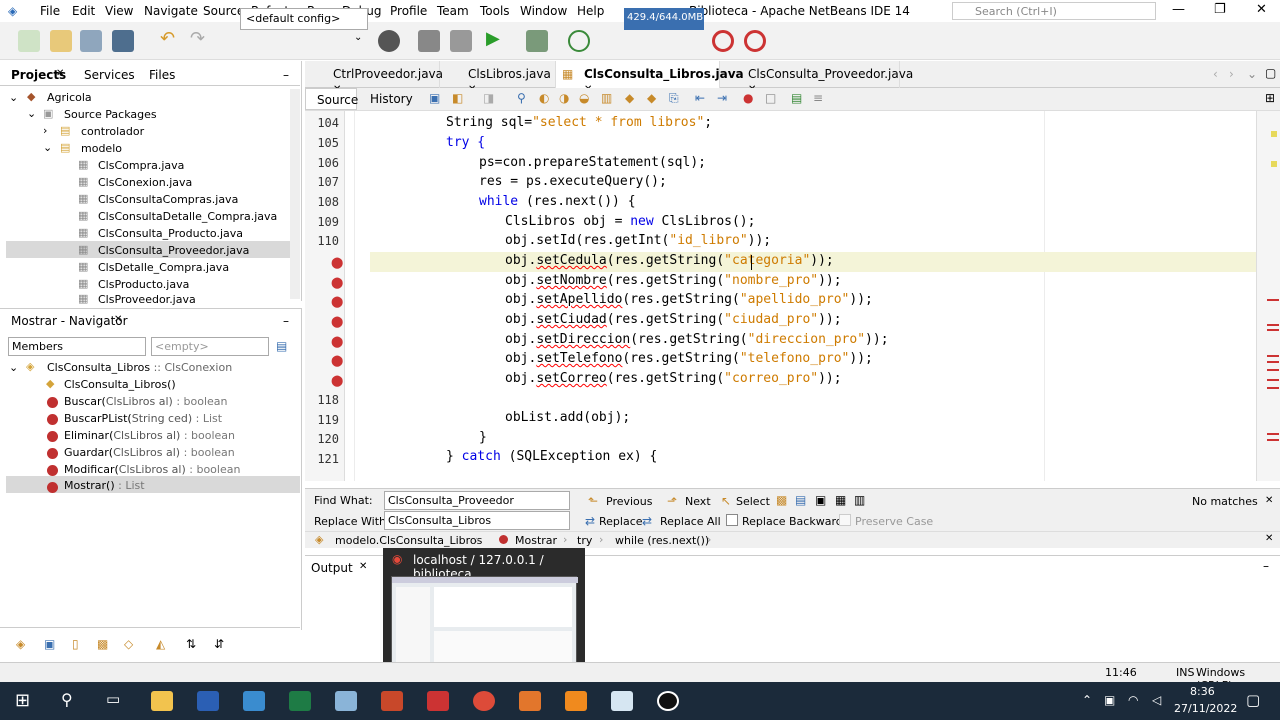 This screenshot has height=720, width=1280. What do you see at coordinates (1268, 296) in the screenshot?
I see `error-stripe` at bounding box center [1268, 296].